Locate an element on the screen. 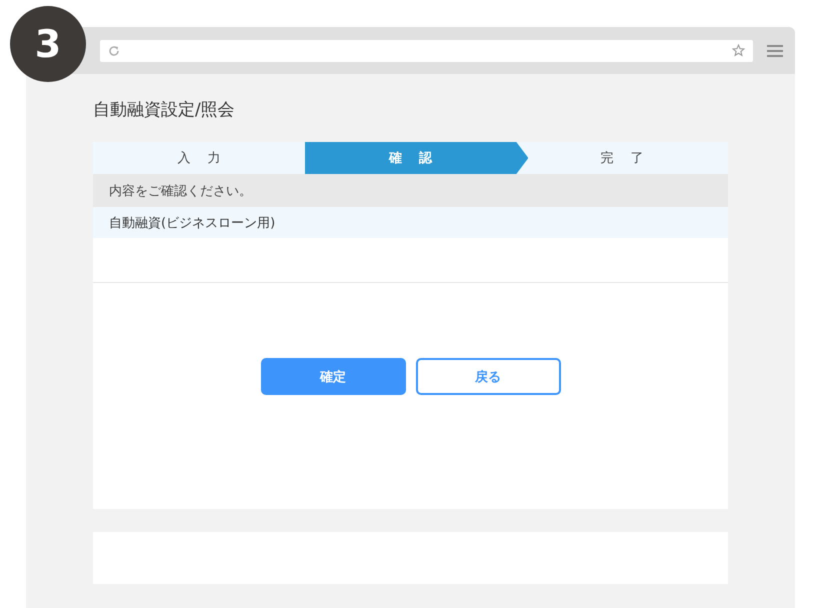 The image size is (824, 608). menu-icon is located at coordinates (775, 50).